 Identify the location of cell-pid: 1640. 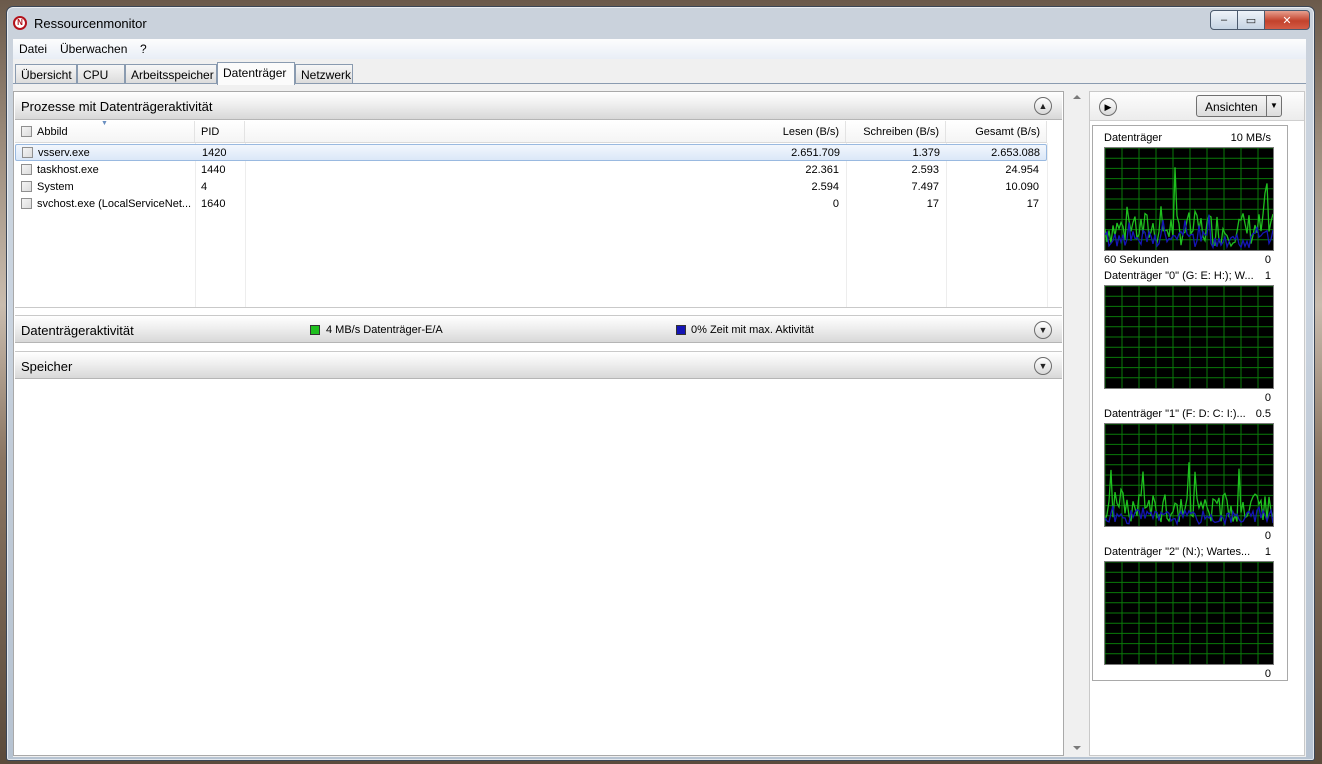
(213, 204).